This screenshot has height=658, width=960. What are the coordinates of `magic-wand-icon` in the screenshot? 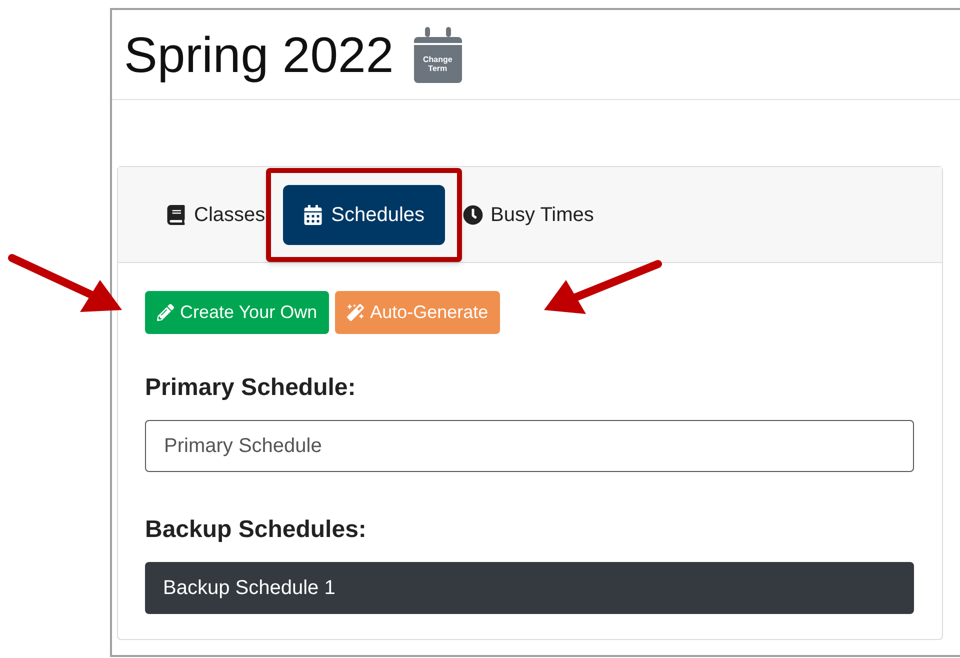 It's located at (355, 312).